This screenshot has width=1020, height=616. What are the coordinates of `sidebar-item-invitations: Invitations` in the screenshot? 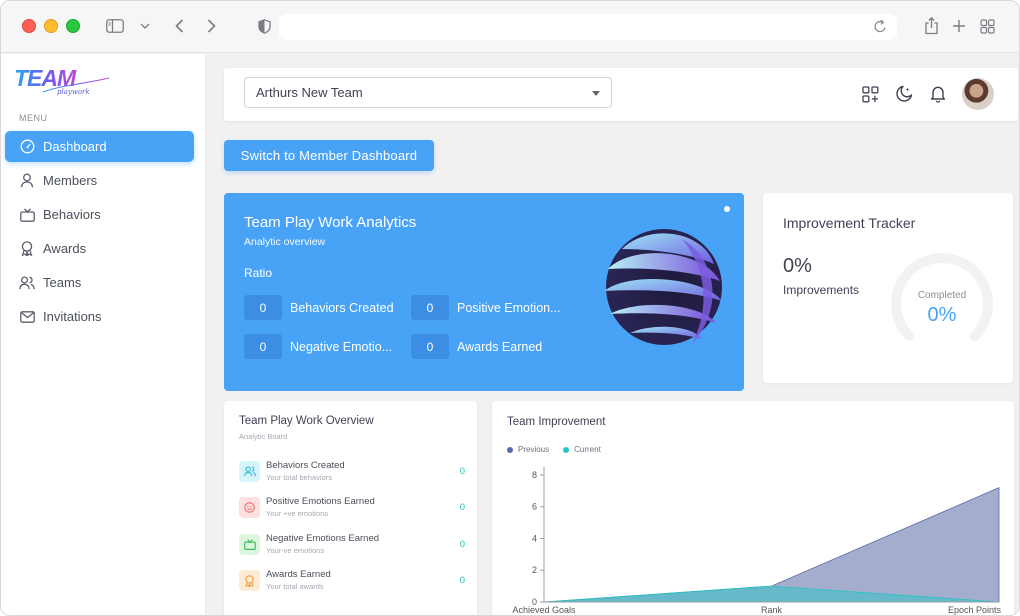 It's located at (99, 316).